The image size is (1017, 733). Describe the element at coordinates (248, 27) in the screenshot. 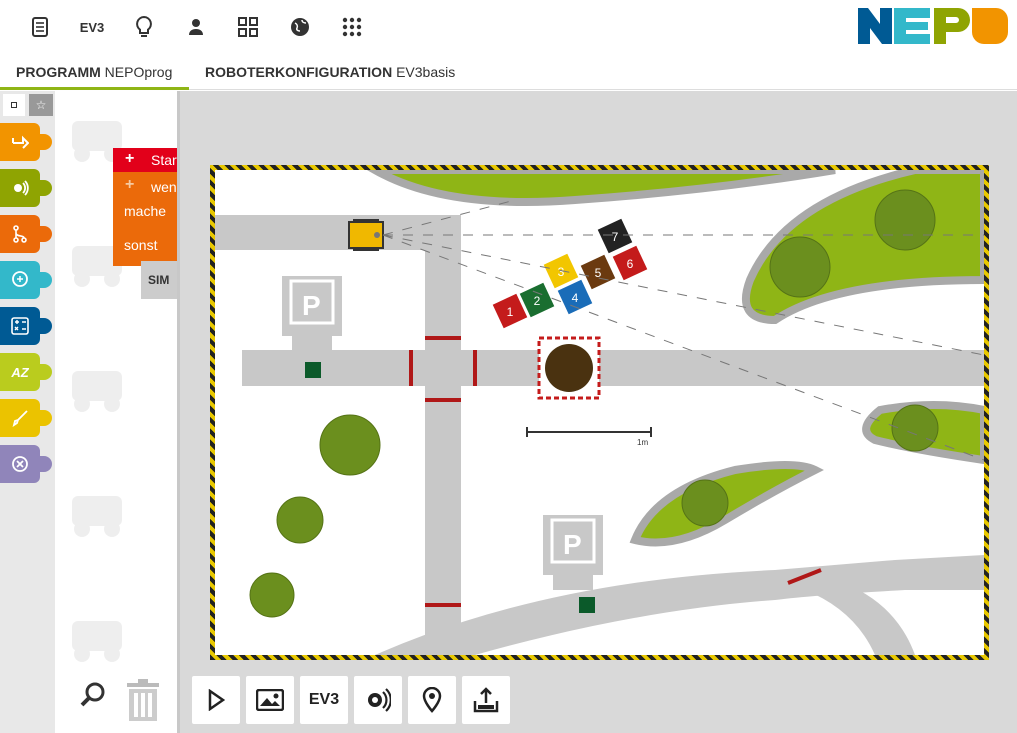

I see `grid-icon` at that location.